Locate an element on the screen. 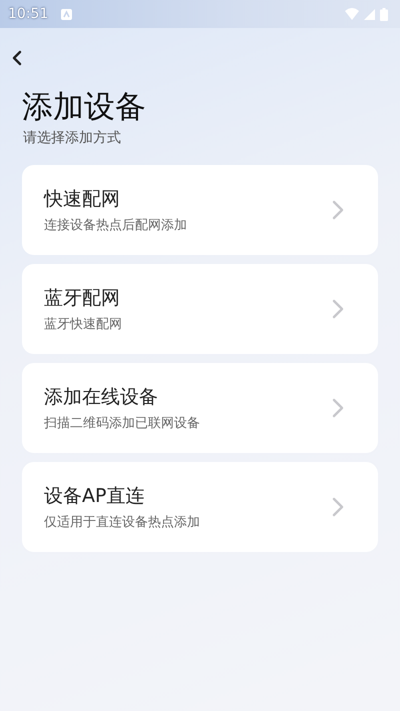 The width and height of the screenshot is (400, 711). wifi-icon is located at coordinates (352, 14).